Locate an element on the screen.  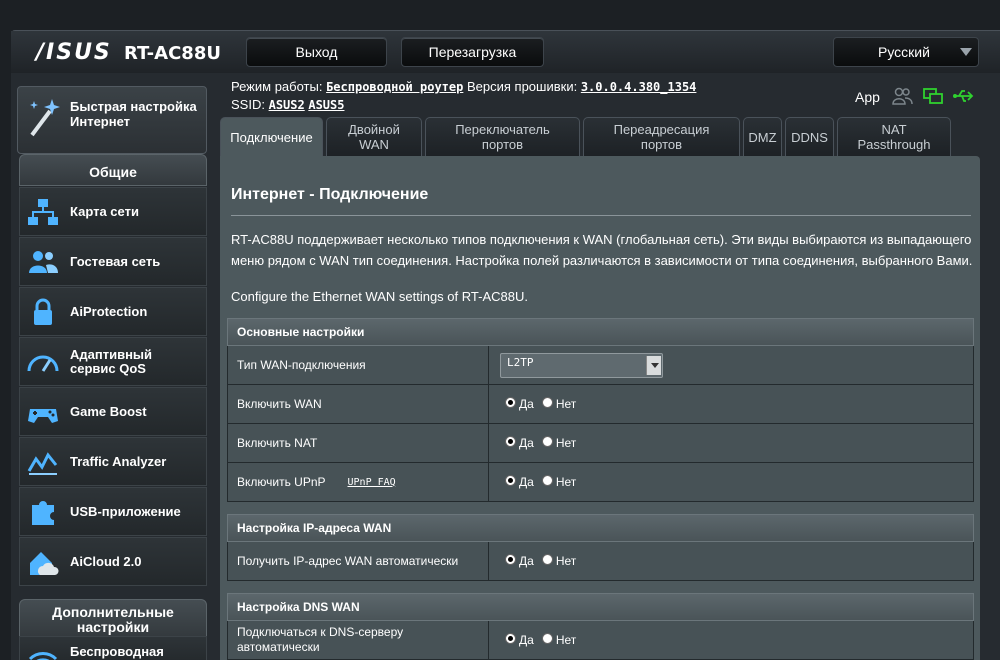
chevron-down-icon is located at coordinates (653, 365).